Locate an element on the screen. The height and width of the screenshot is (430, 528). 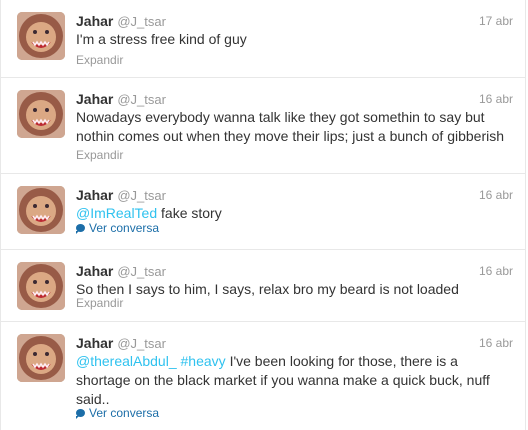
mention-link: @therealAbdul_ is located at coordinates (126, 361).